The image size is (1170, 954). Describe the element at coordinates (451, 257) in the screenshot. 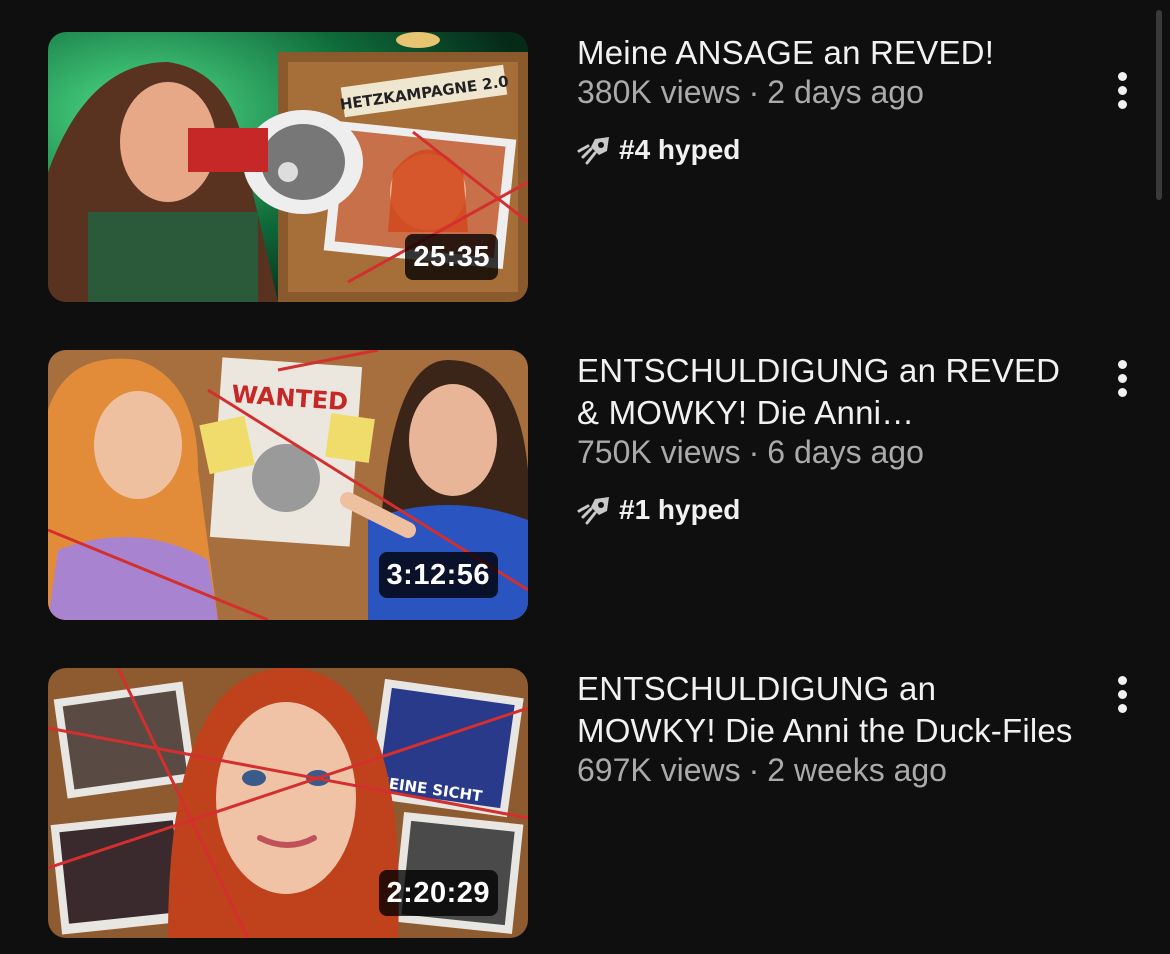

I see `video-duration-1: 25:35` at that location.